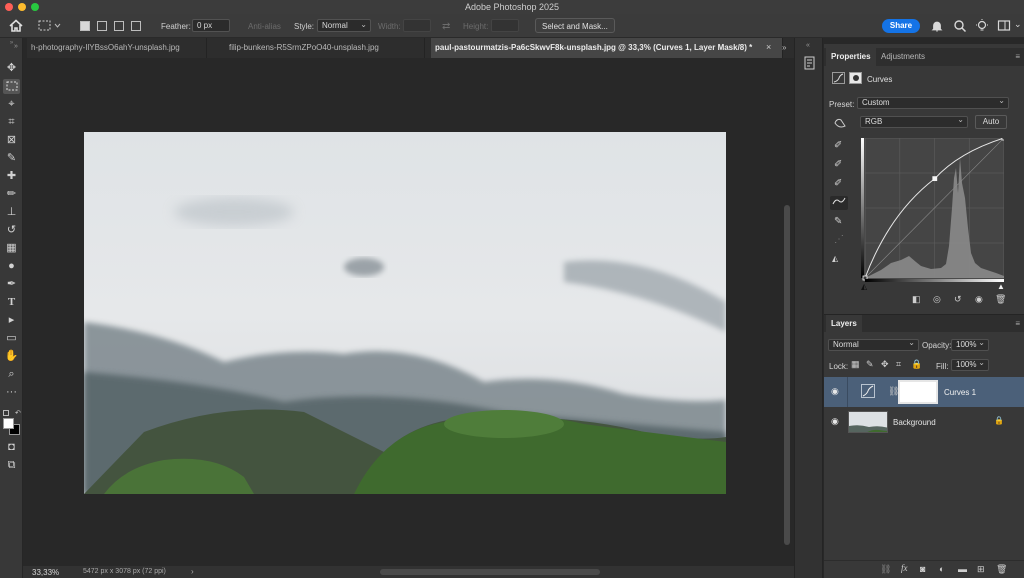 Image resolution: width=1024 pixels, height=578 pixels. Describe the element at coordinates (851, 57) in the screenshot. I see `tab-properties: Properties` at that location.